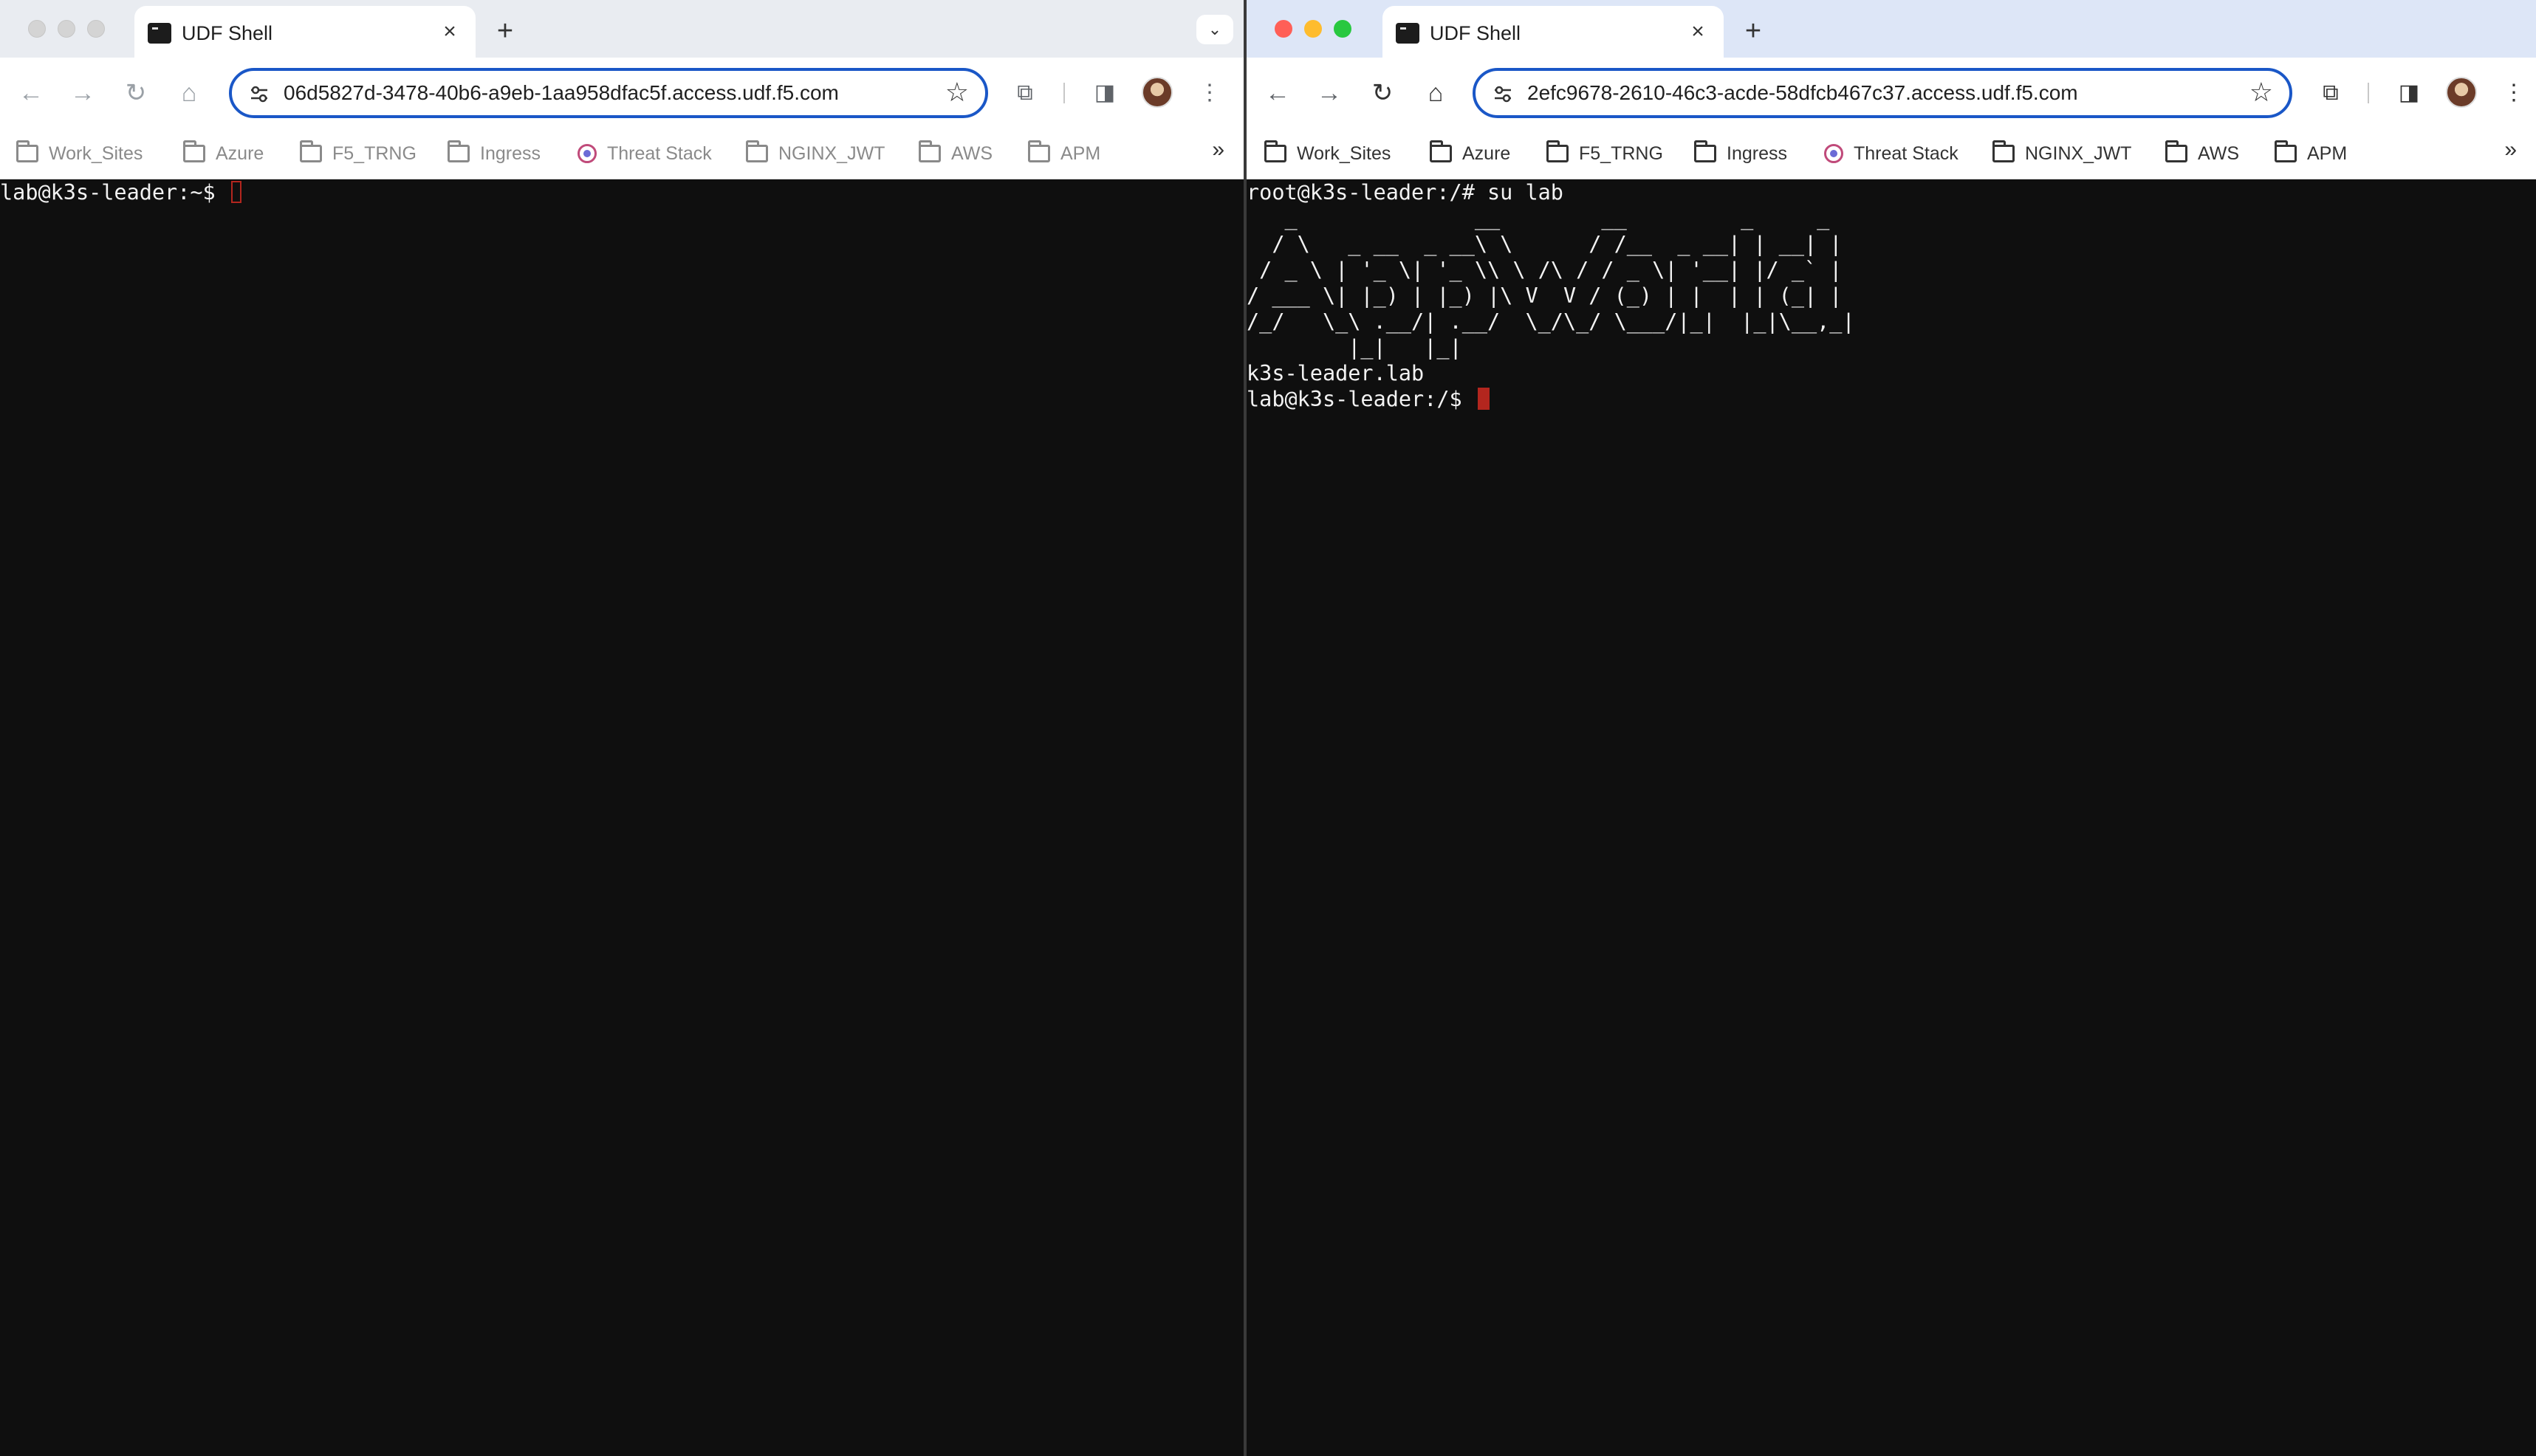 This screenshot has width=2536, height=1456. Describe the element at coordinates (1405, 193) in the screenshot. I see `terminal-command-line: root@k3s-leader:/# su lab` at that location.